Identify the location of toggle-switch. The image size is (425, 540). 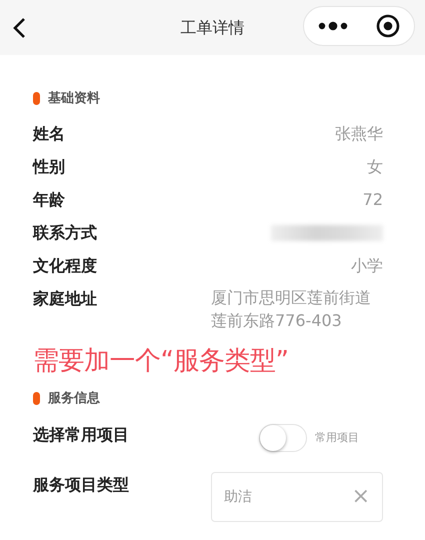
(283, 438).